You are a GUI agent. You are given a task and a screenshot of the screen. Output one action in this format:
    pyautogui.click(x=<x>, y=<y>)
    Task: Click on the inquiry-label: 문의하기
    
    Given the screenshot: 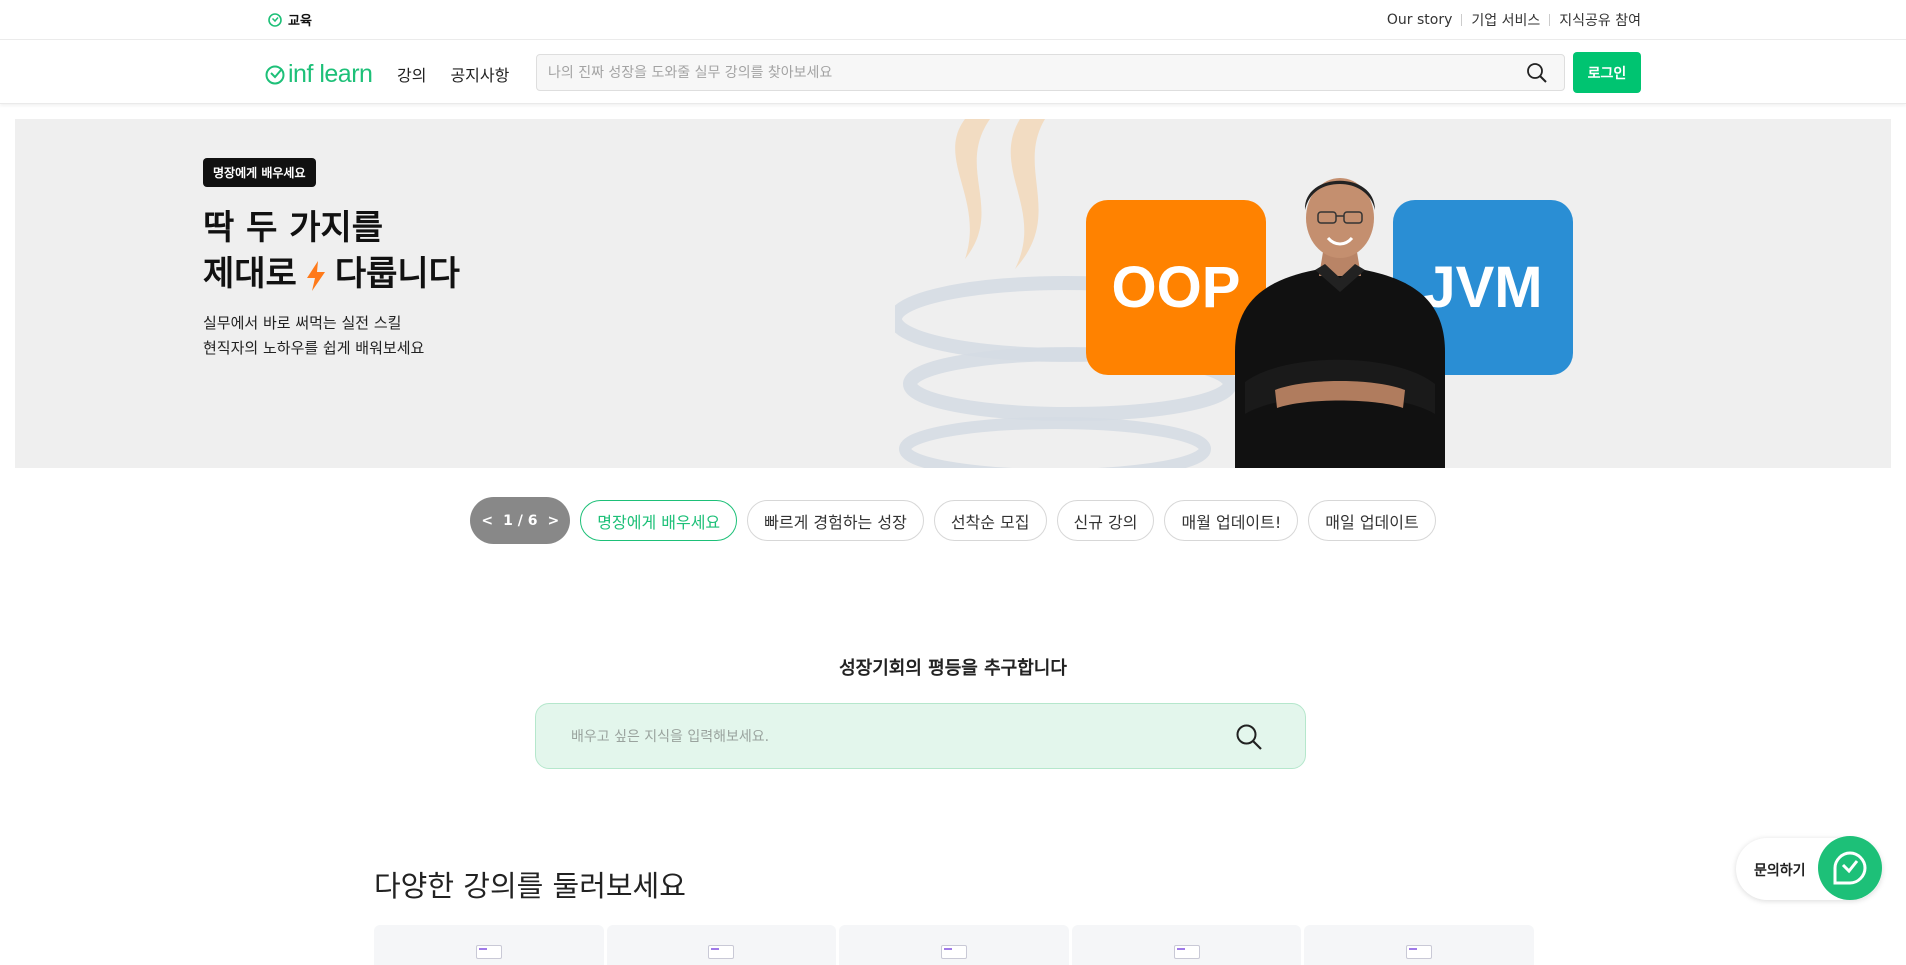 What is the action you would take?
    pyautogui.click(x=1780, y=871)
    